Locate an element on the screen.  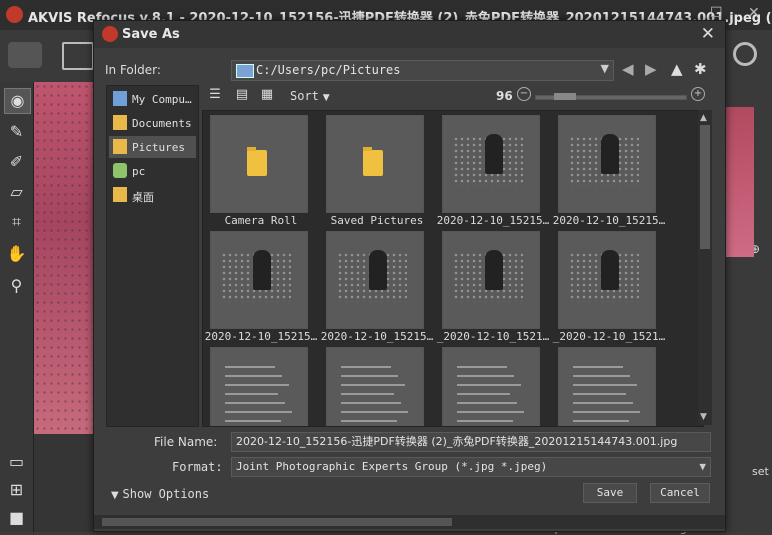
place-pc: pc is located at coordinates (152, 171).